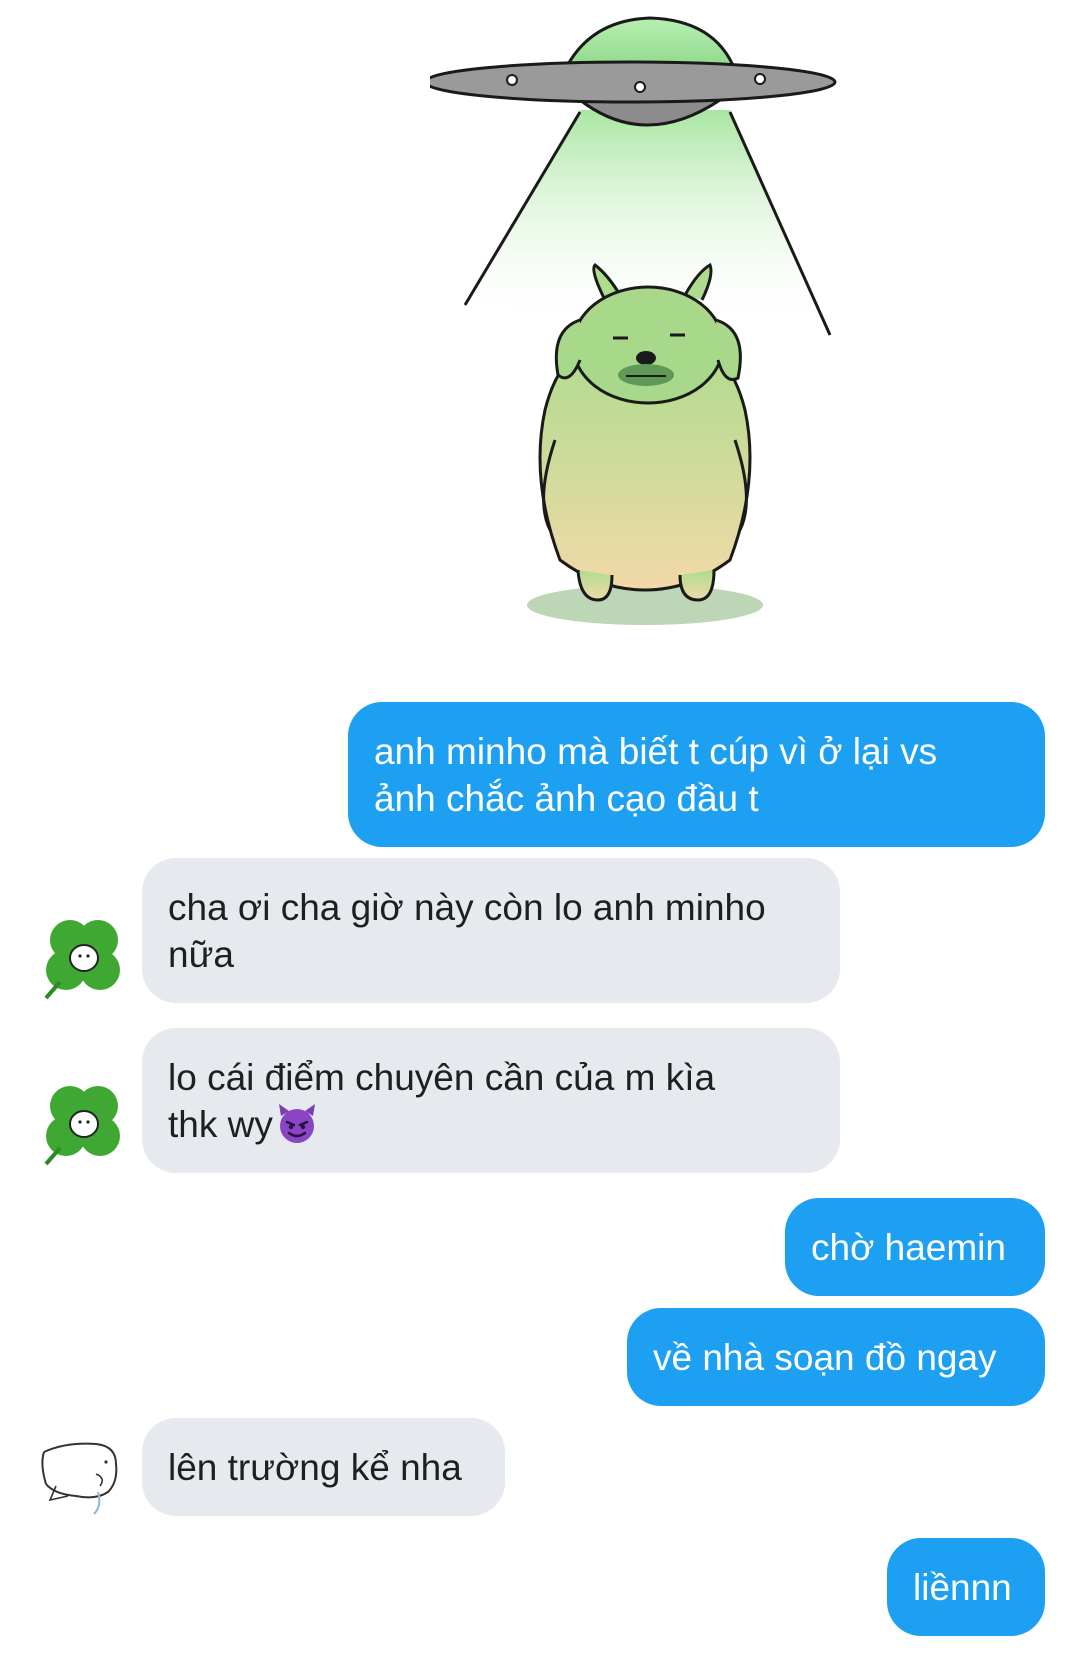  I want to click on message-line: lên trường kể nha, so click(315, 1467).